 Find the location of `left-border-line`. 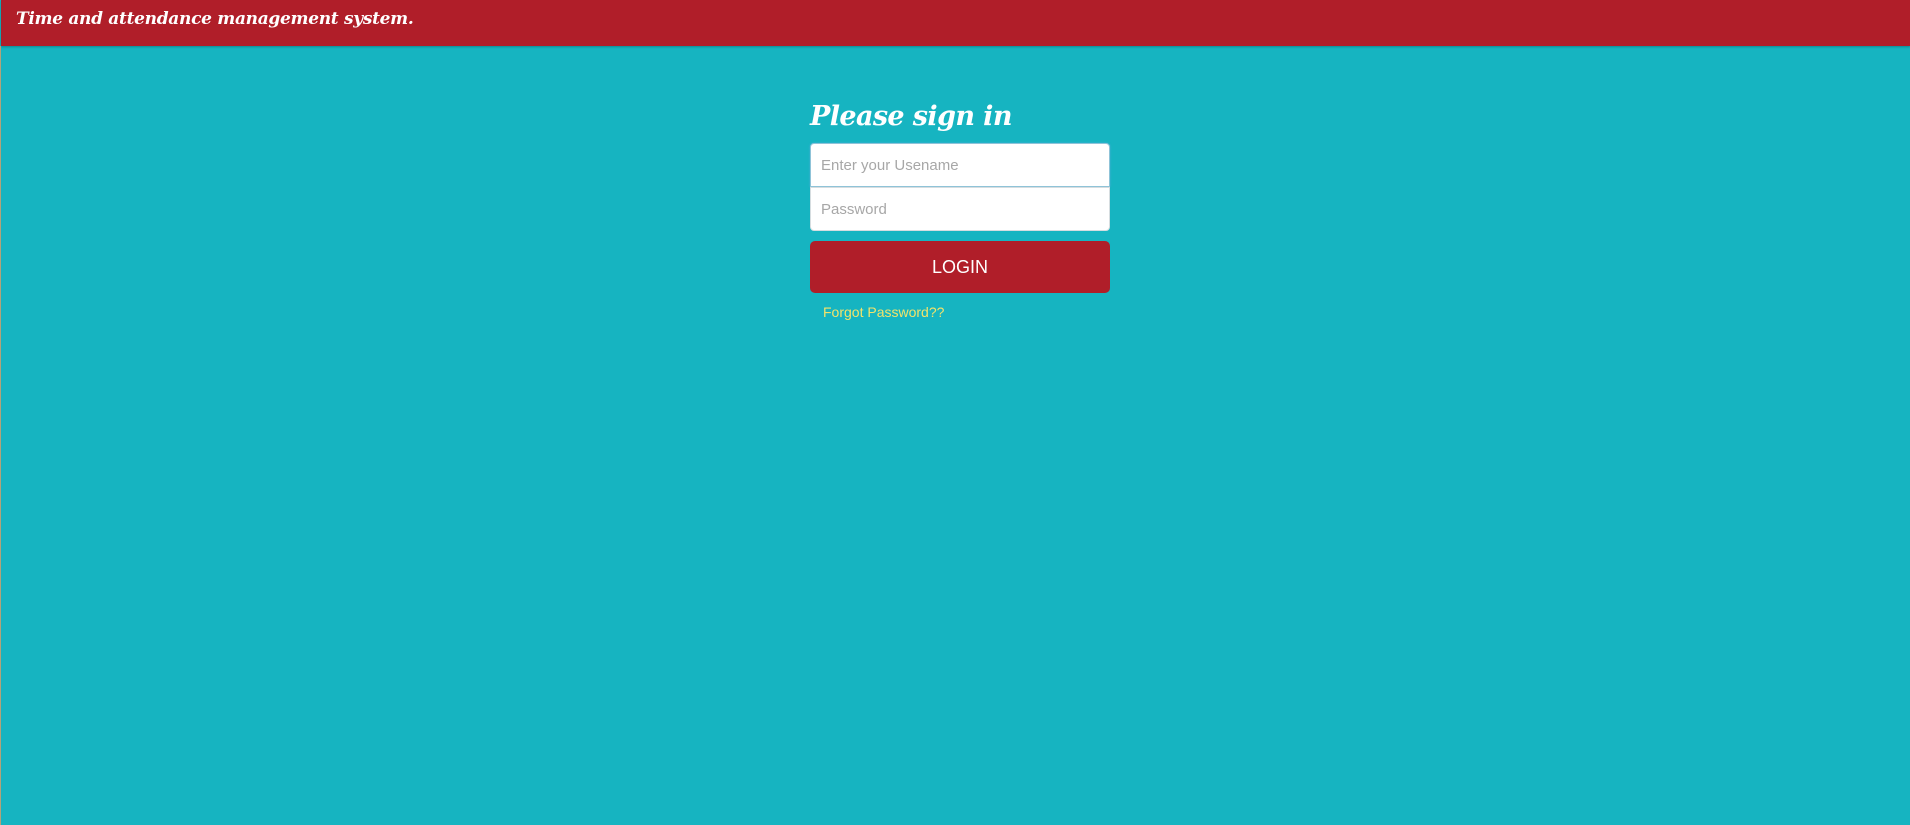

left-border-line is located at coordinates (0, 435).